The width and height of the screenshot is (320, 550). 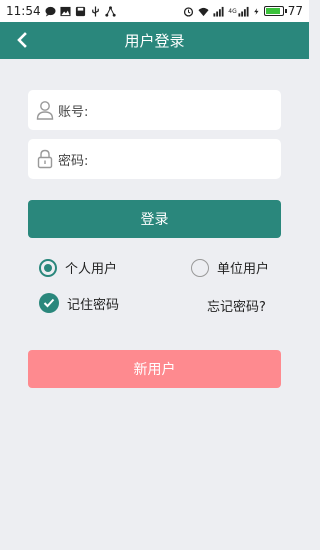 I want to click on remember-password-option: 记住密码, so click(x=79, y=303).